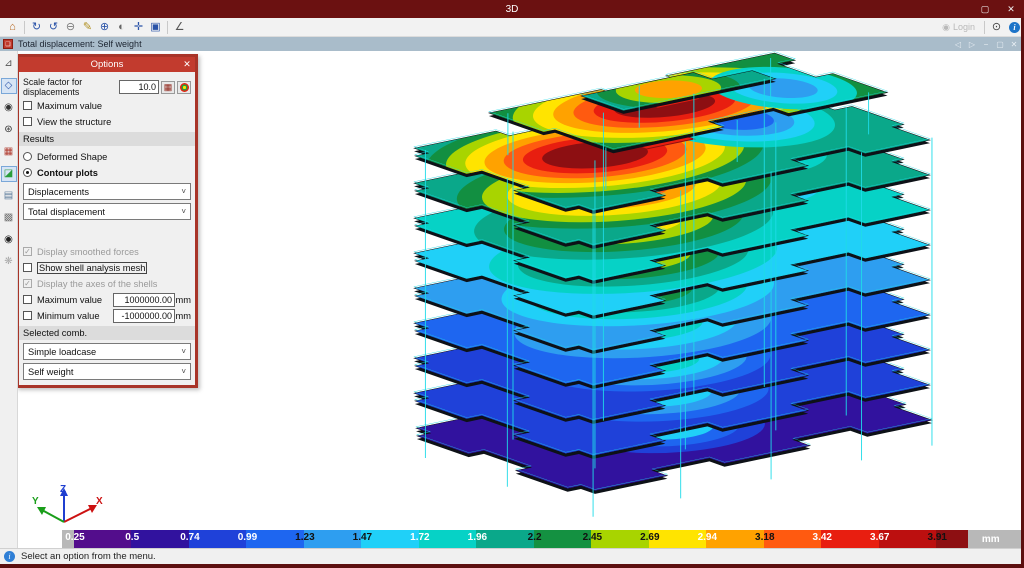 The width and height of the screenshot is (1024, 568). What do you see at coordinates (8, 86) in the screenshot?
I see `shield-icon: ◇` at bounding box center [8, 86].